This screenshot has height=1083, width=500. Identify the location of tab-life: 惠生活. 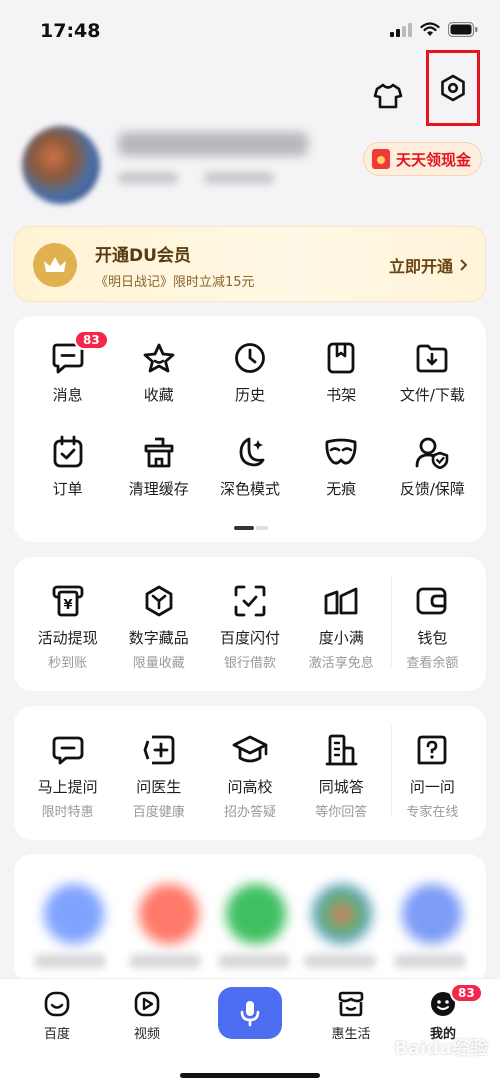
(351, 1015).